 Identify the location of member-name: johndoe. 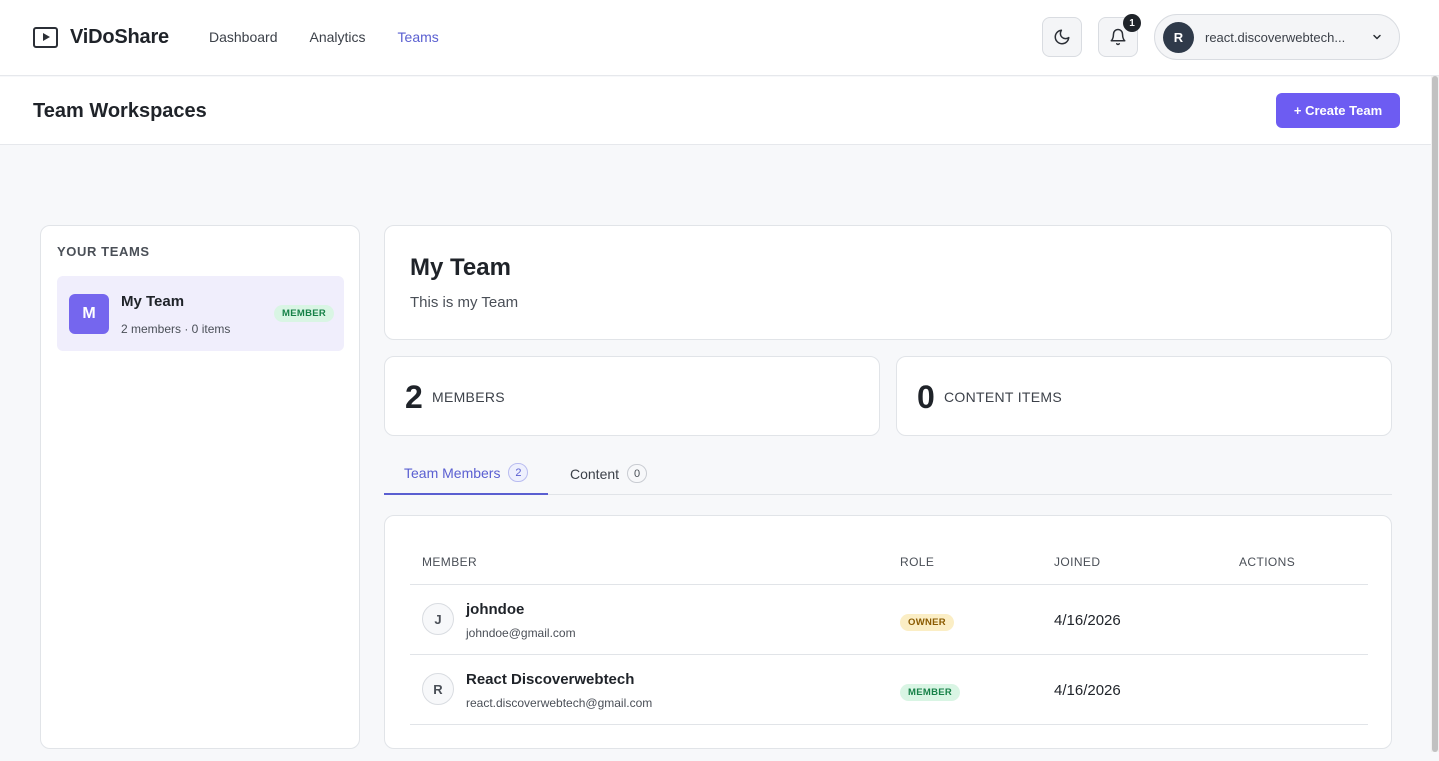
(495, 609).